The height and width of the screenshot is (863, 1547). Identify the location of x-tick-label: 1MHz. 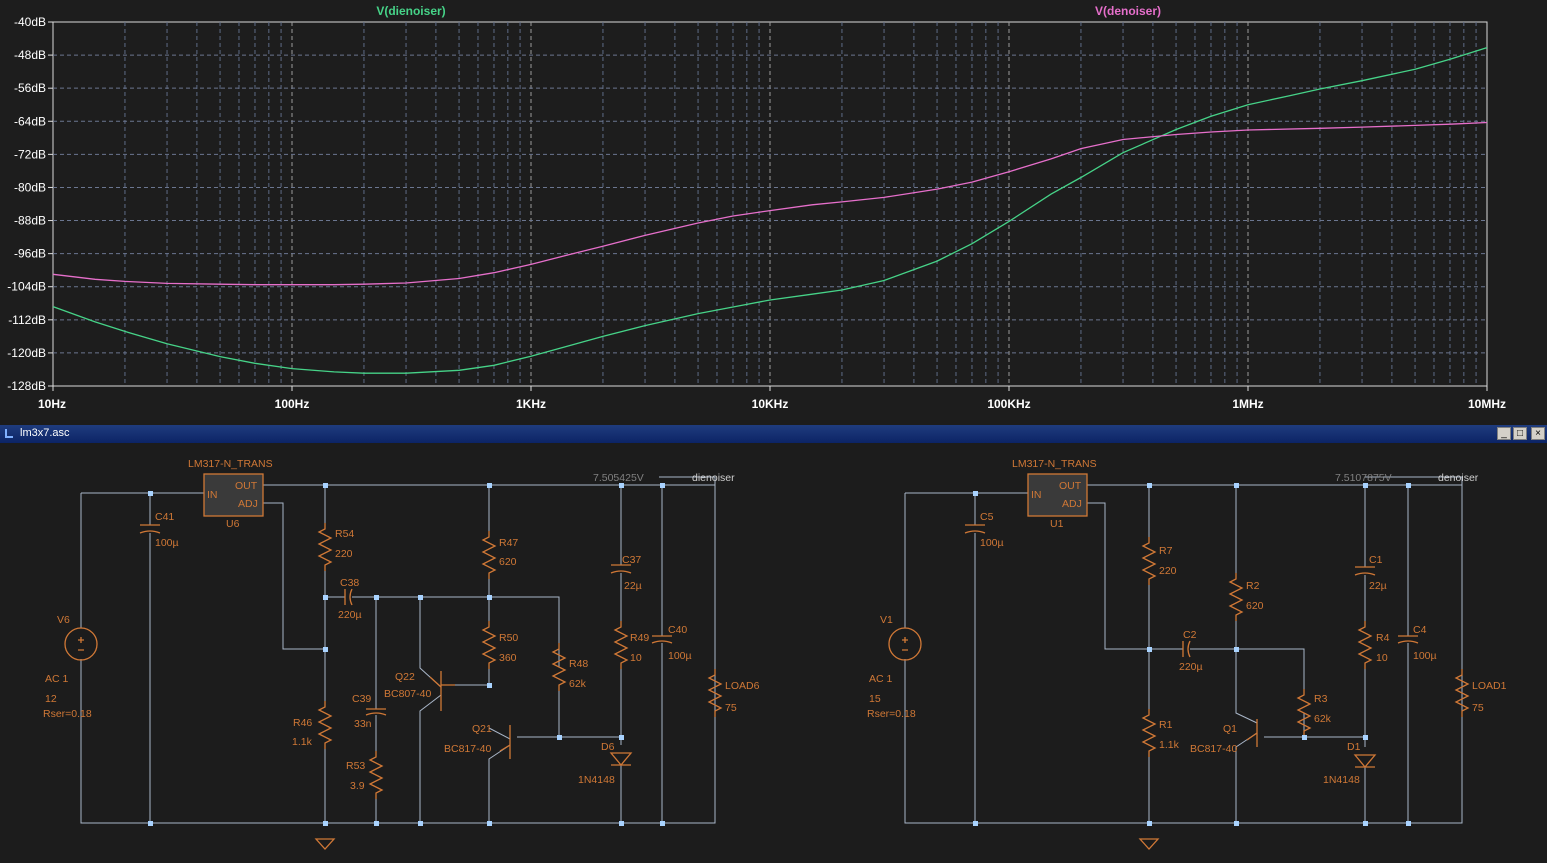
(1247, 404).